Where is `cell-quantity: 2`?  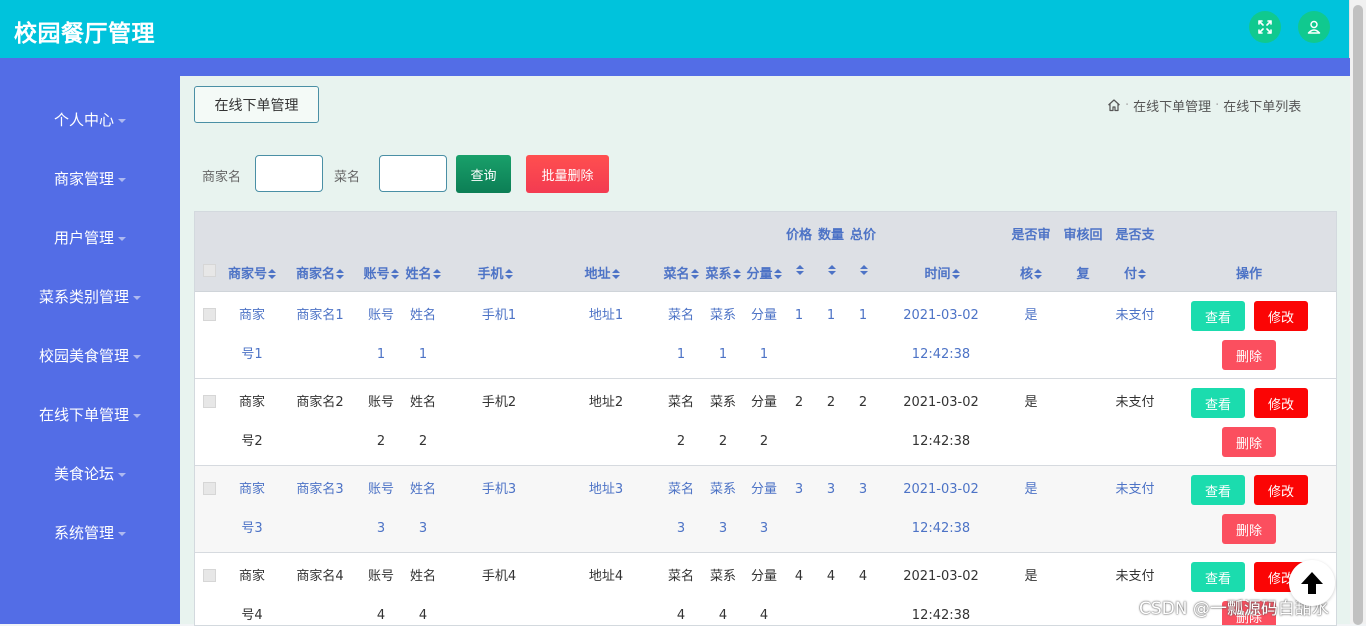
cell-quantity: 2 is located at coordinates (831, 402).